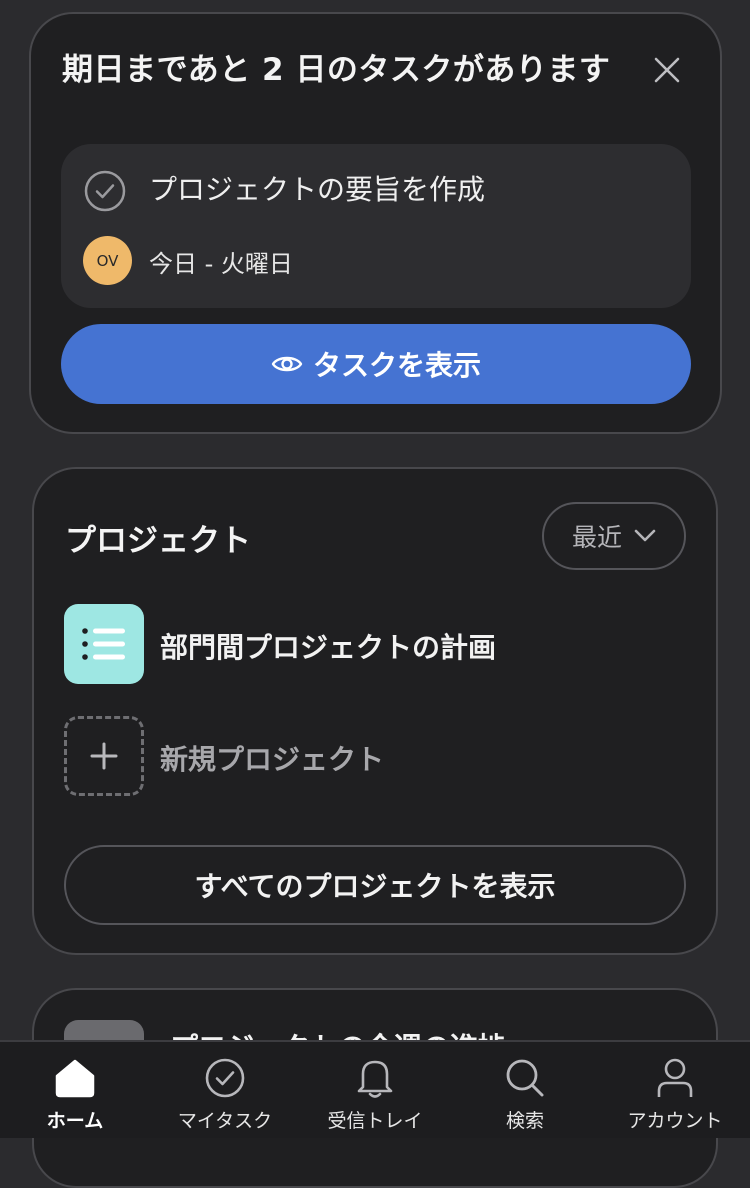 This screenshot has height=1188, width=750. What do you see at coordinates (287, 364) in the screenshot?
I see `eye-icon` at bounding box center [287, 364].